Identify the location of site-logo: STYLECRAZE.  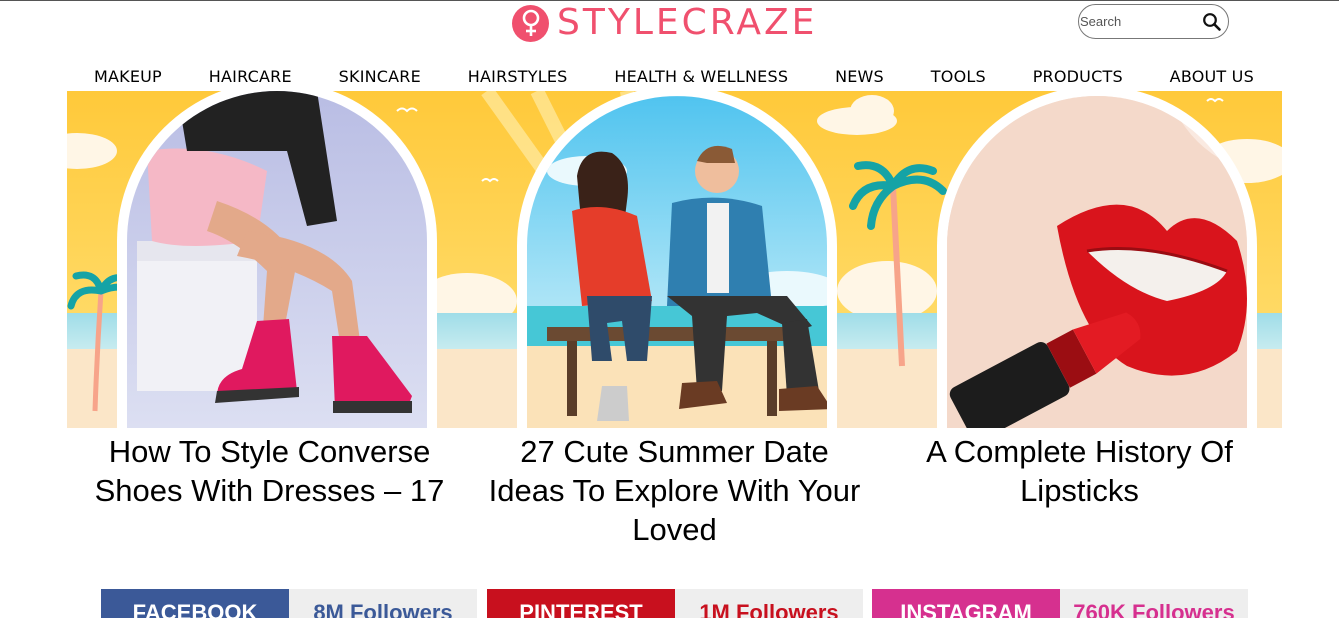
(664, 23).